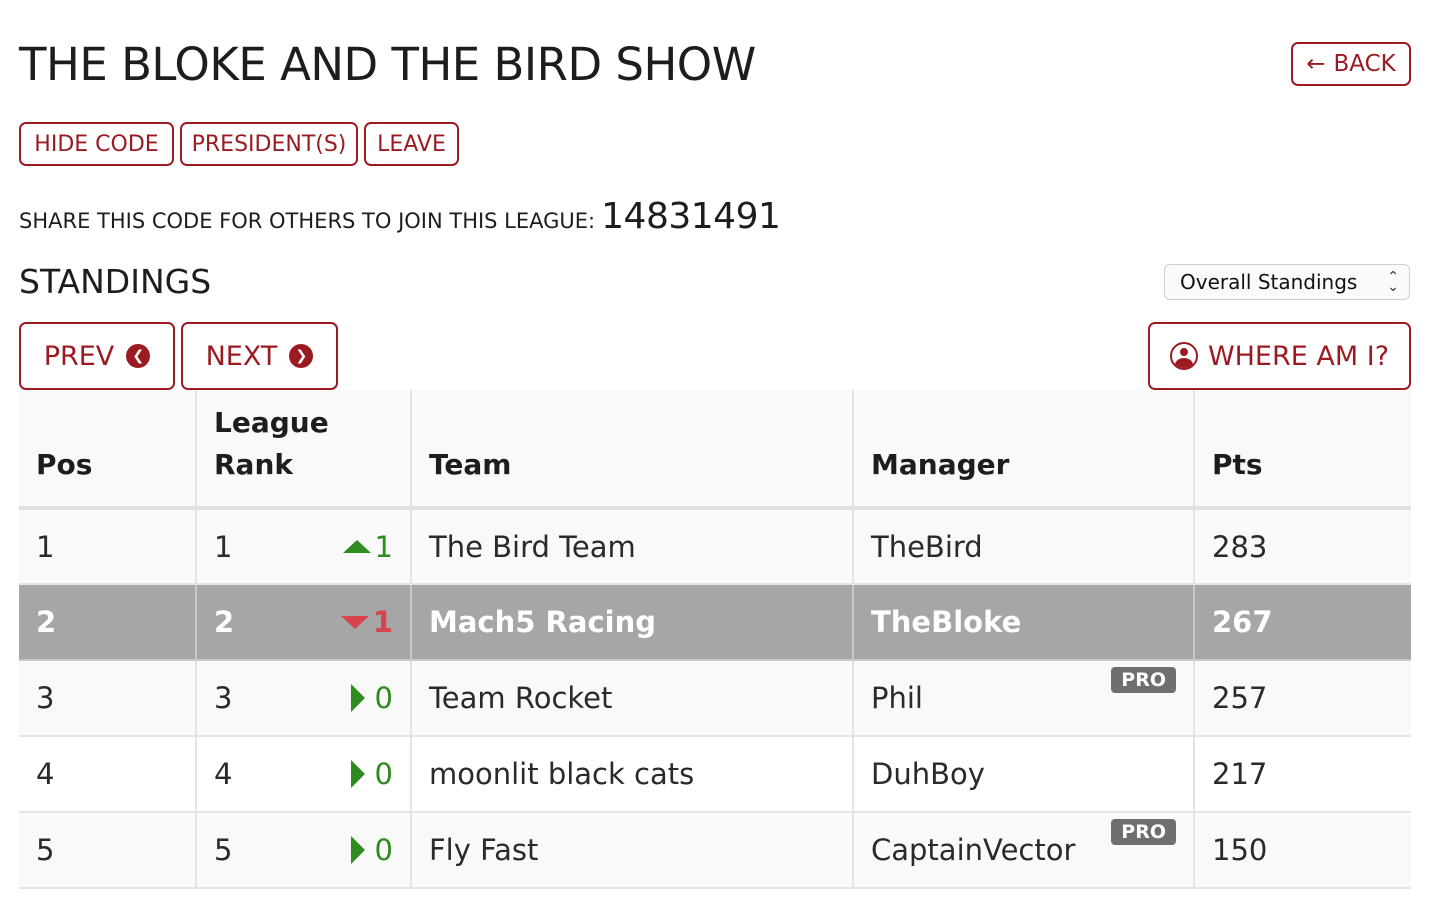 This screenshot has height=920, width=1456. I want to click on table-row: 1 1 1 The Bird Team TheBird 283, so click(715, 546).